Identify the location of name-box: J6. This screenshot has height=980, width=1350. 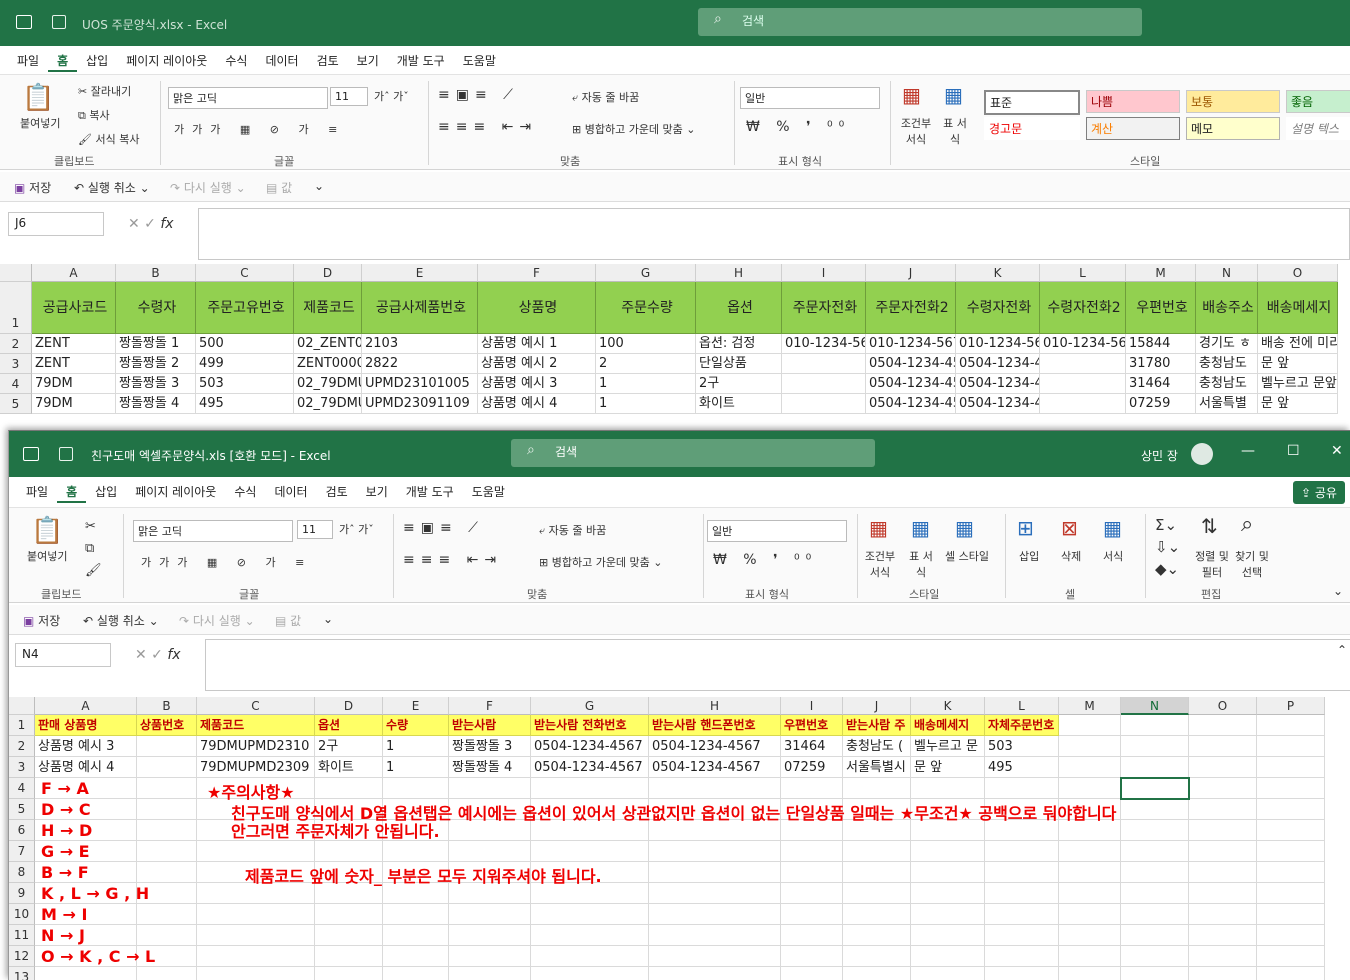
(56, 224).